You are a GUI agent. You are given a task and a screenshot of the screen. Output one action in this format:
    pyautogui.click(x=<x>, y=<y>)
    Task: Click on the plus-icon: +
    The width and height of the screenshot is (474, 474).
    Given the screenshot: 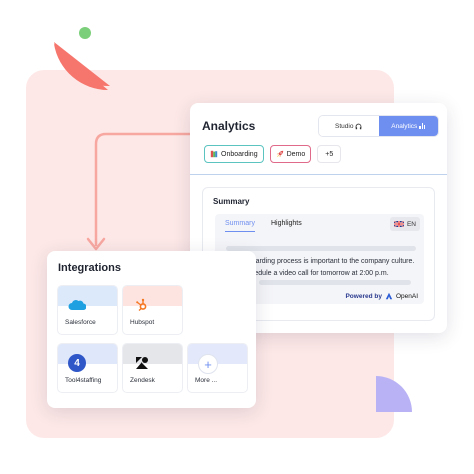 What is the action you would take?
    pyautogui.click(x=208, y=364)
    